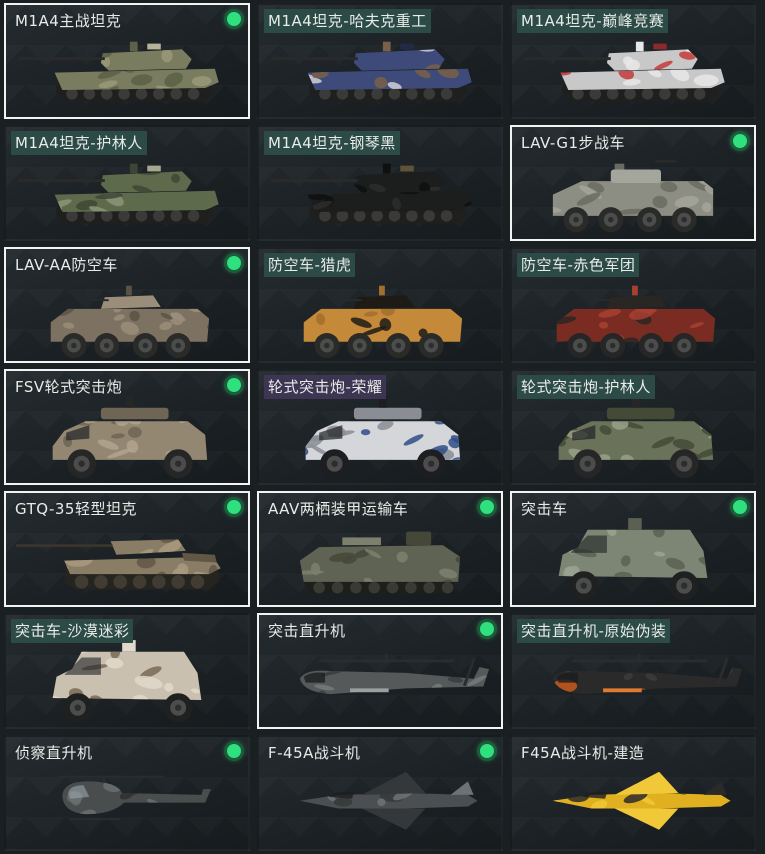 The image size is (765, 854). I want to click on vehicle-card: GTQ-35轻型坦克, so click(127, 549).